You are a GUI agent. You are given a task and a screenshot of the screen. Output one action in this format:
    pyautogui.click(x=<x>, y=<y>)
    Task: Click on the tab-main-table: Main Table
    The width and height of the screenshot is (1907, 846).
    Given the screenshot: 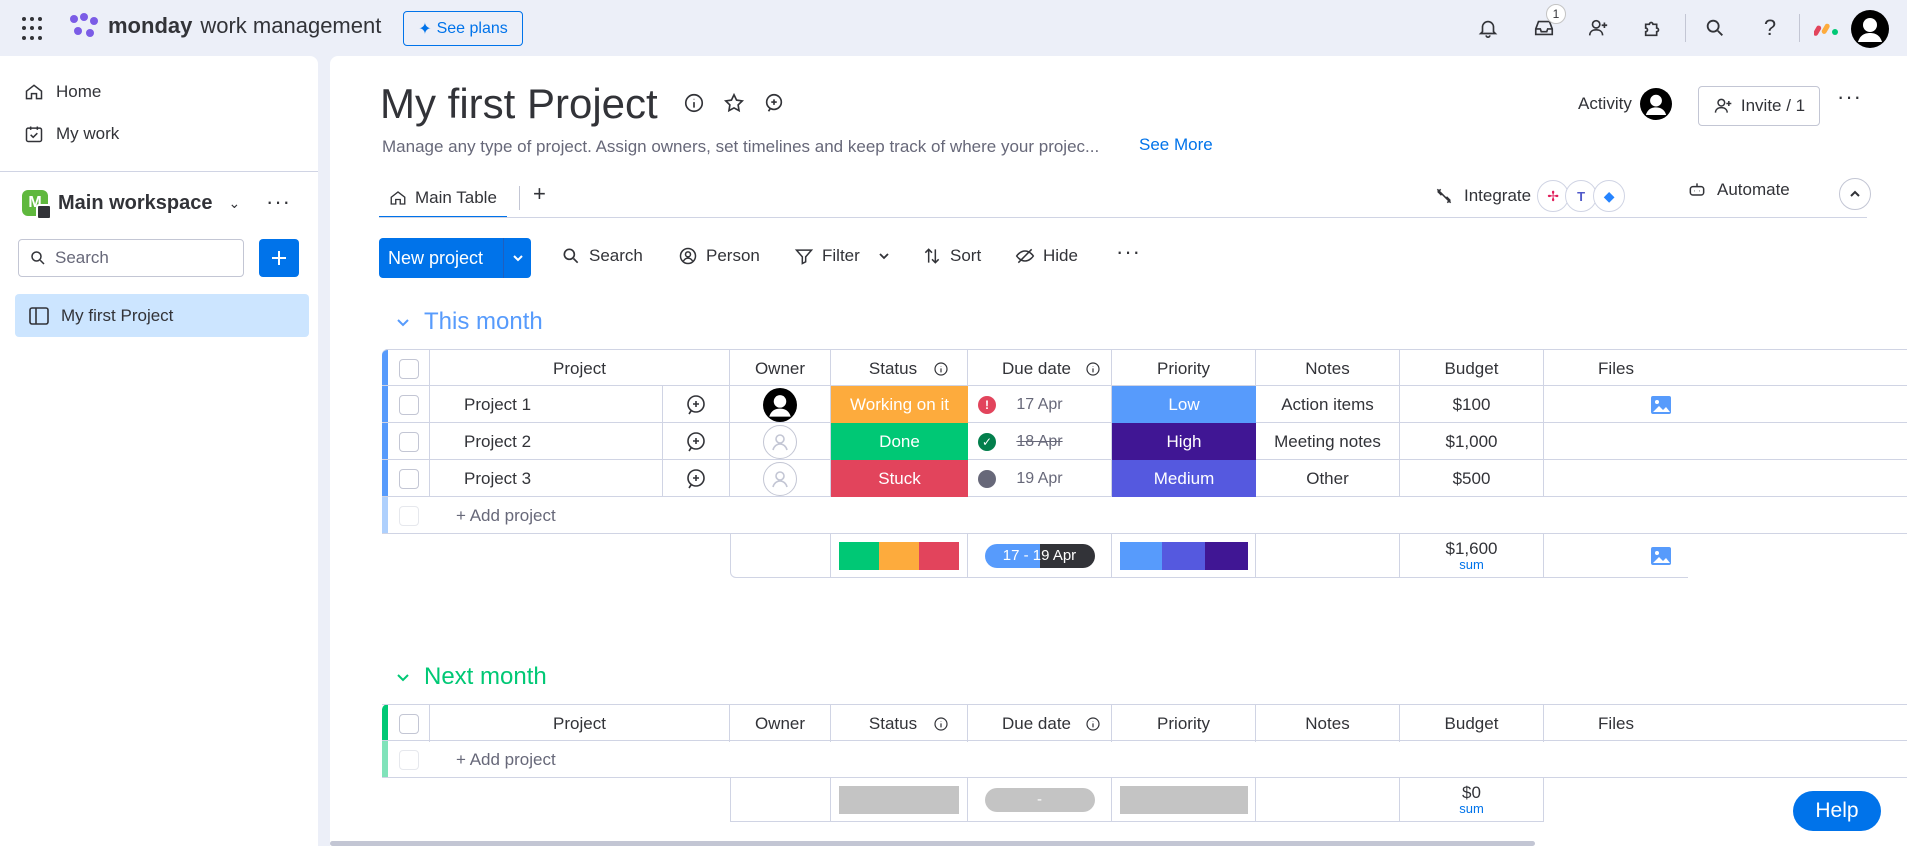 What is the action you would take?
    pyautogui.click(x=443, y=199)
    